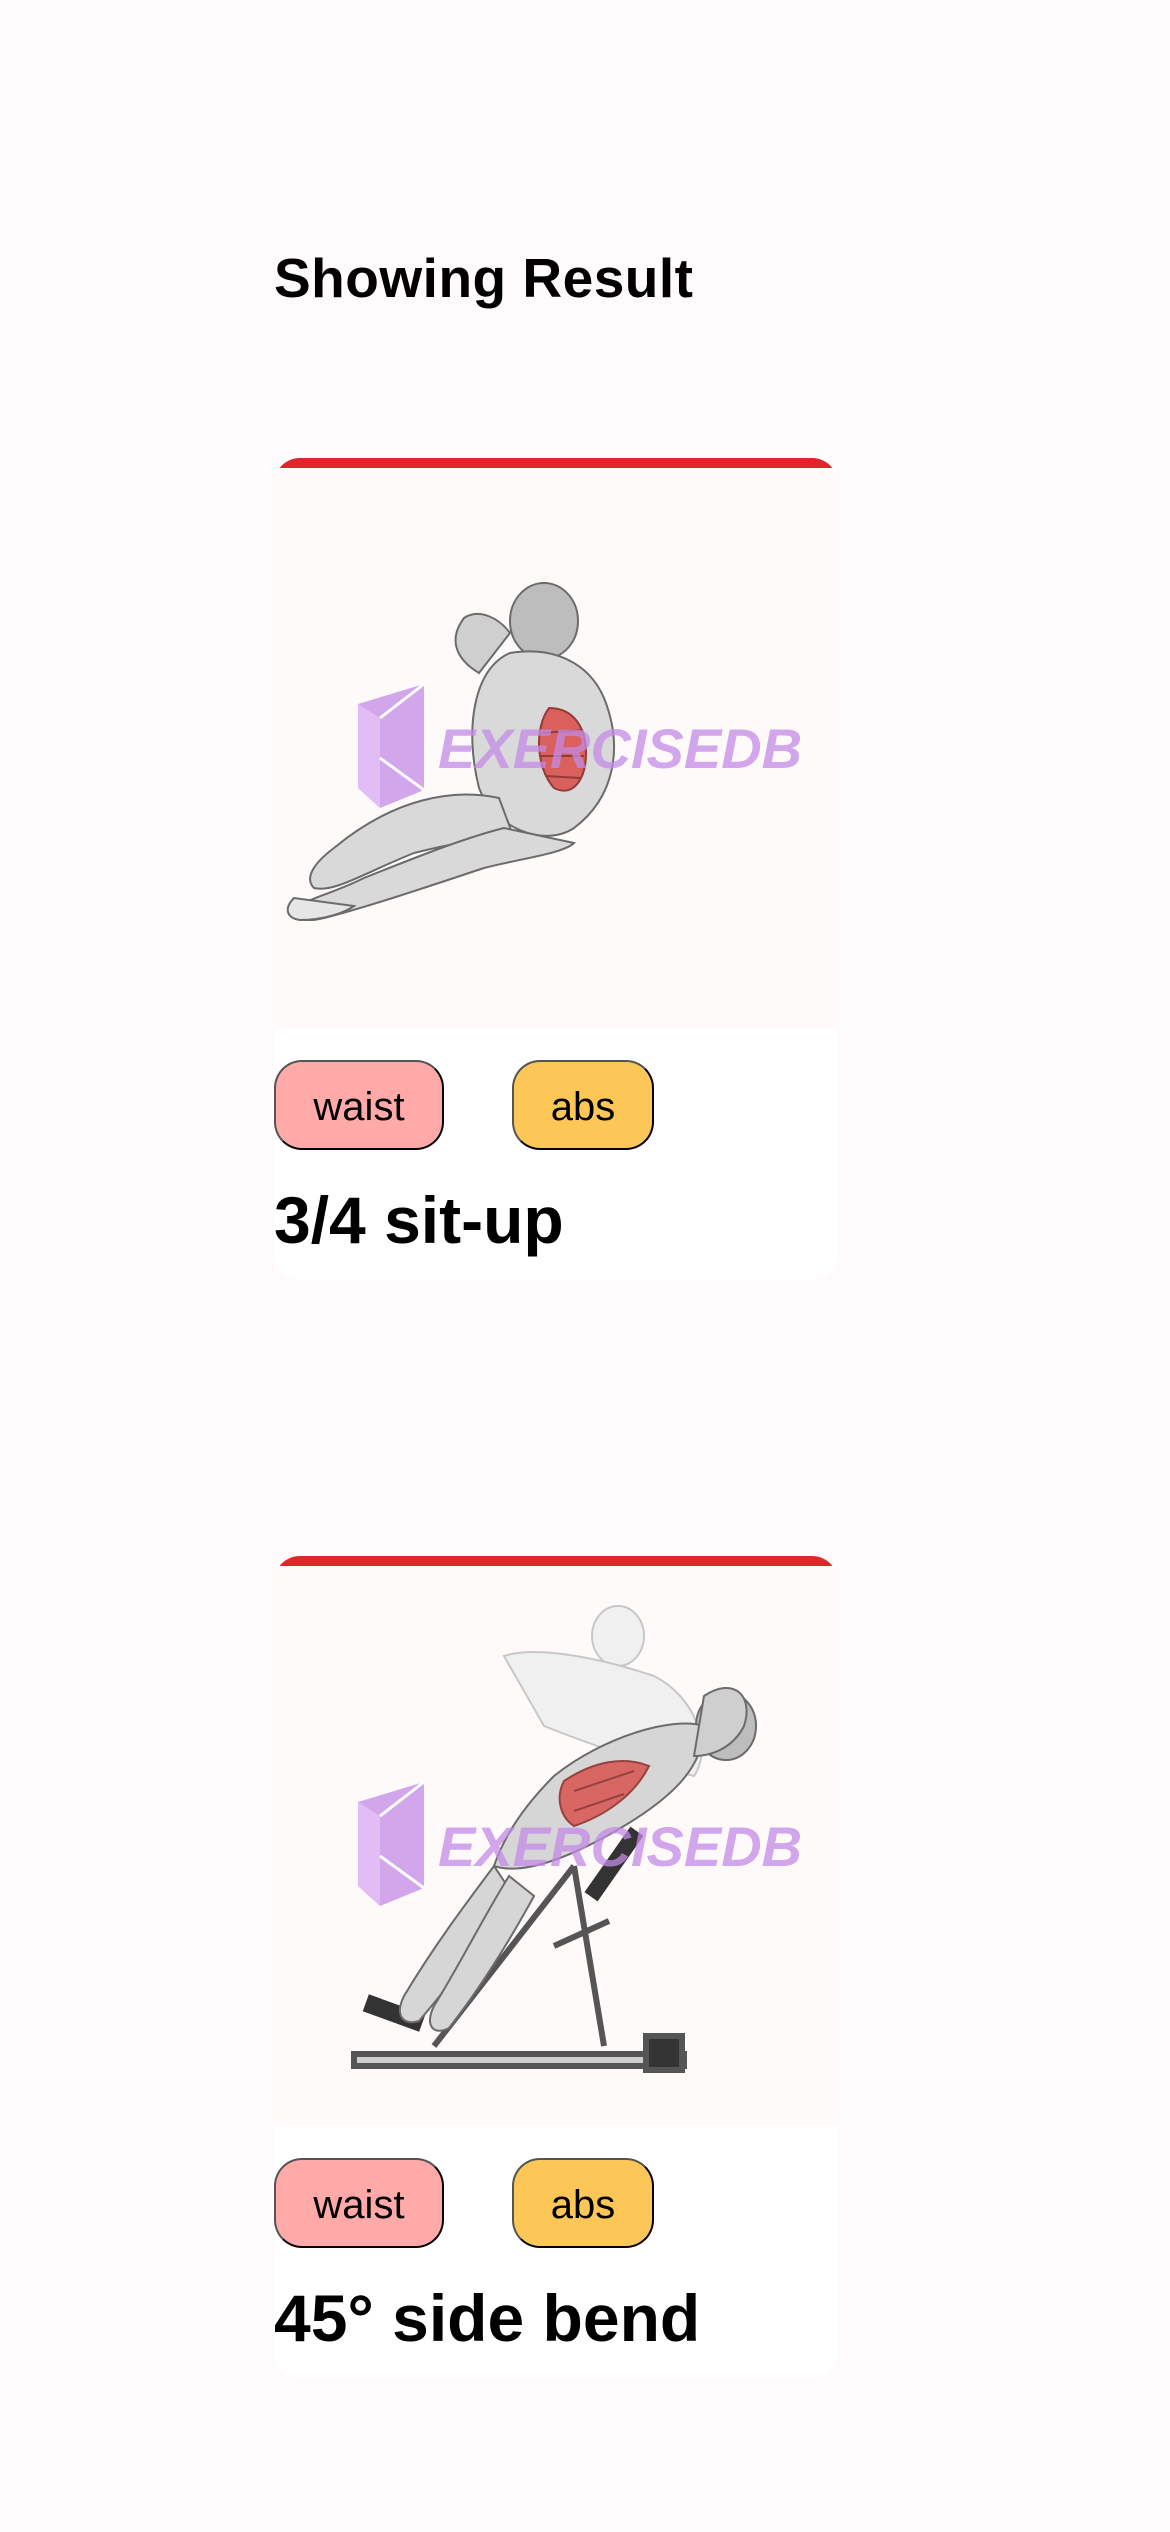 The image size is (1170, 2532). Describe the element at coordinates (556, 1154) in the screenshot. I see `card-details: waist abs 3/4 sit-up` at that location.